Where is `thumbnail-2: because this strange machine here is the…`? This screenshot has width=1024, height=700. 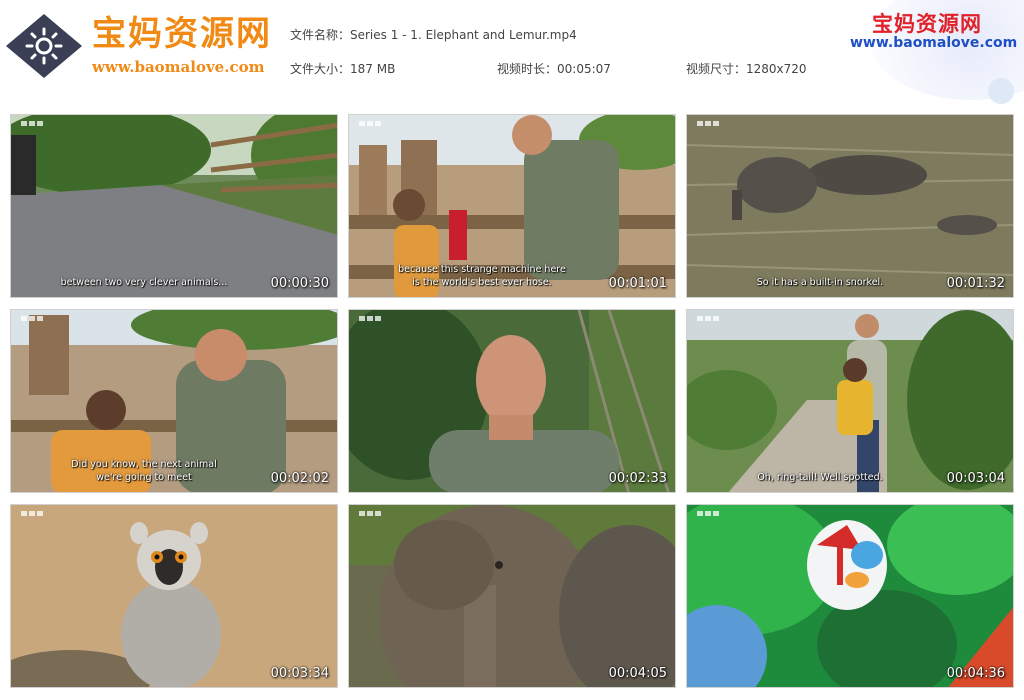
thumbnail-2: because this strange machine here is the… is located at coordinates (512, 206).